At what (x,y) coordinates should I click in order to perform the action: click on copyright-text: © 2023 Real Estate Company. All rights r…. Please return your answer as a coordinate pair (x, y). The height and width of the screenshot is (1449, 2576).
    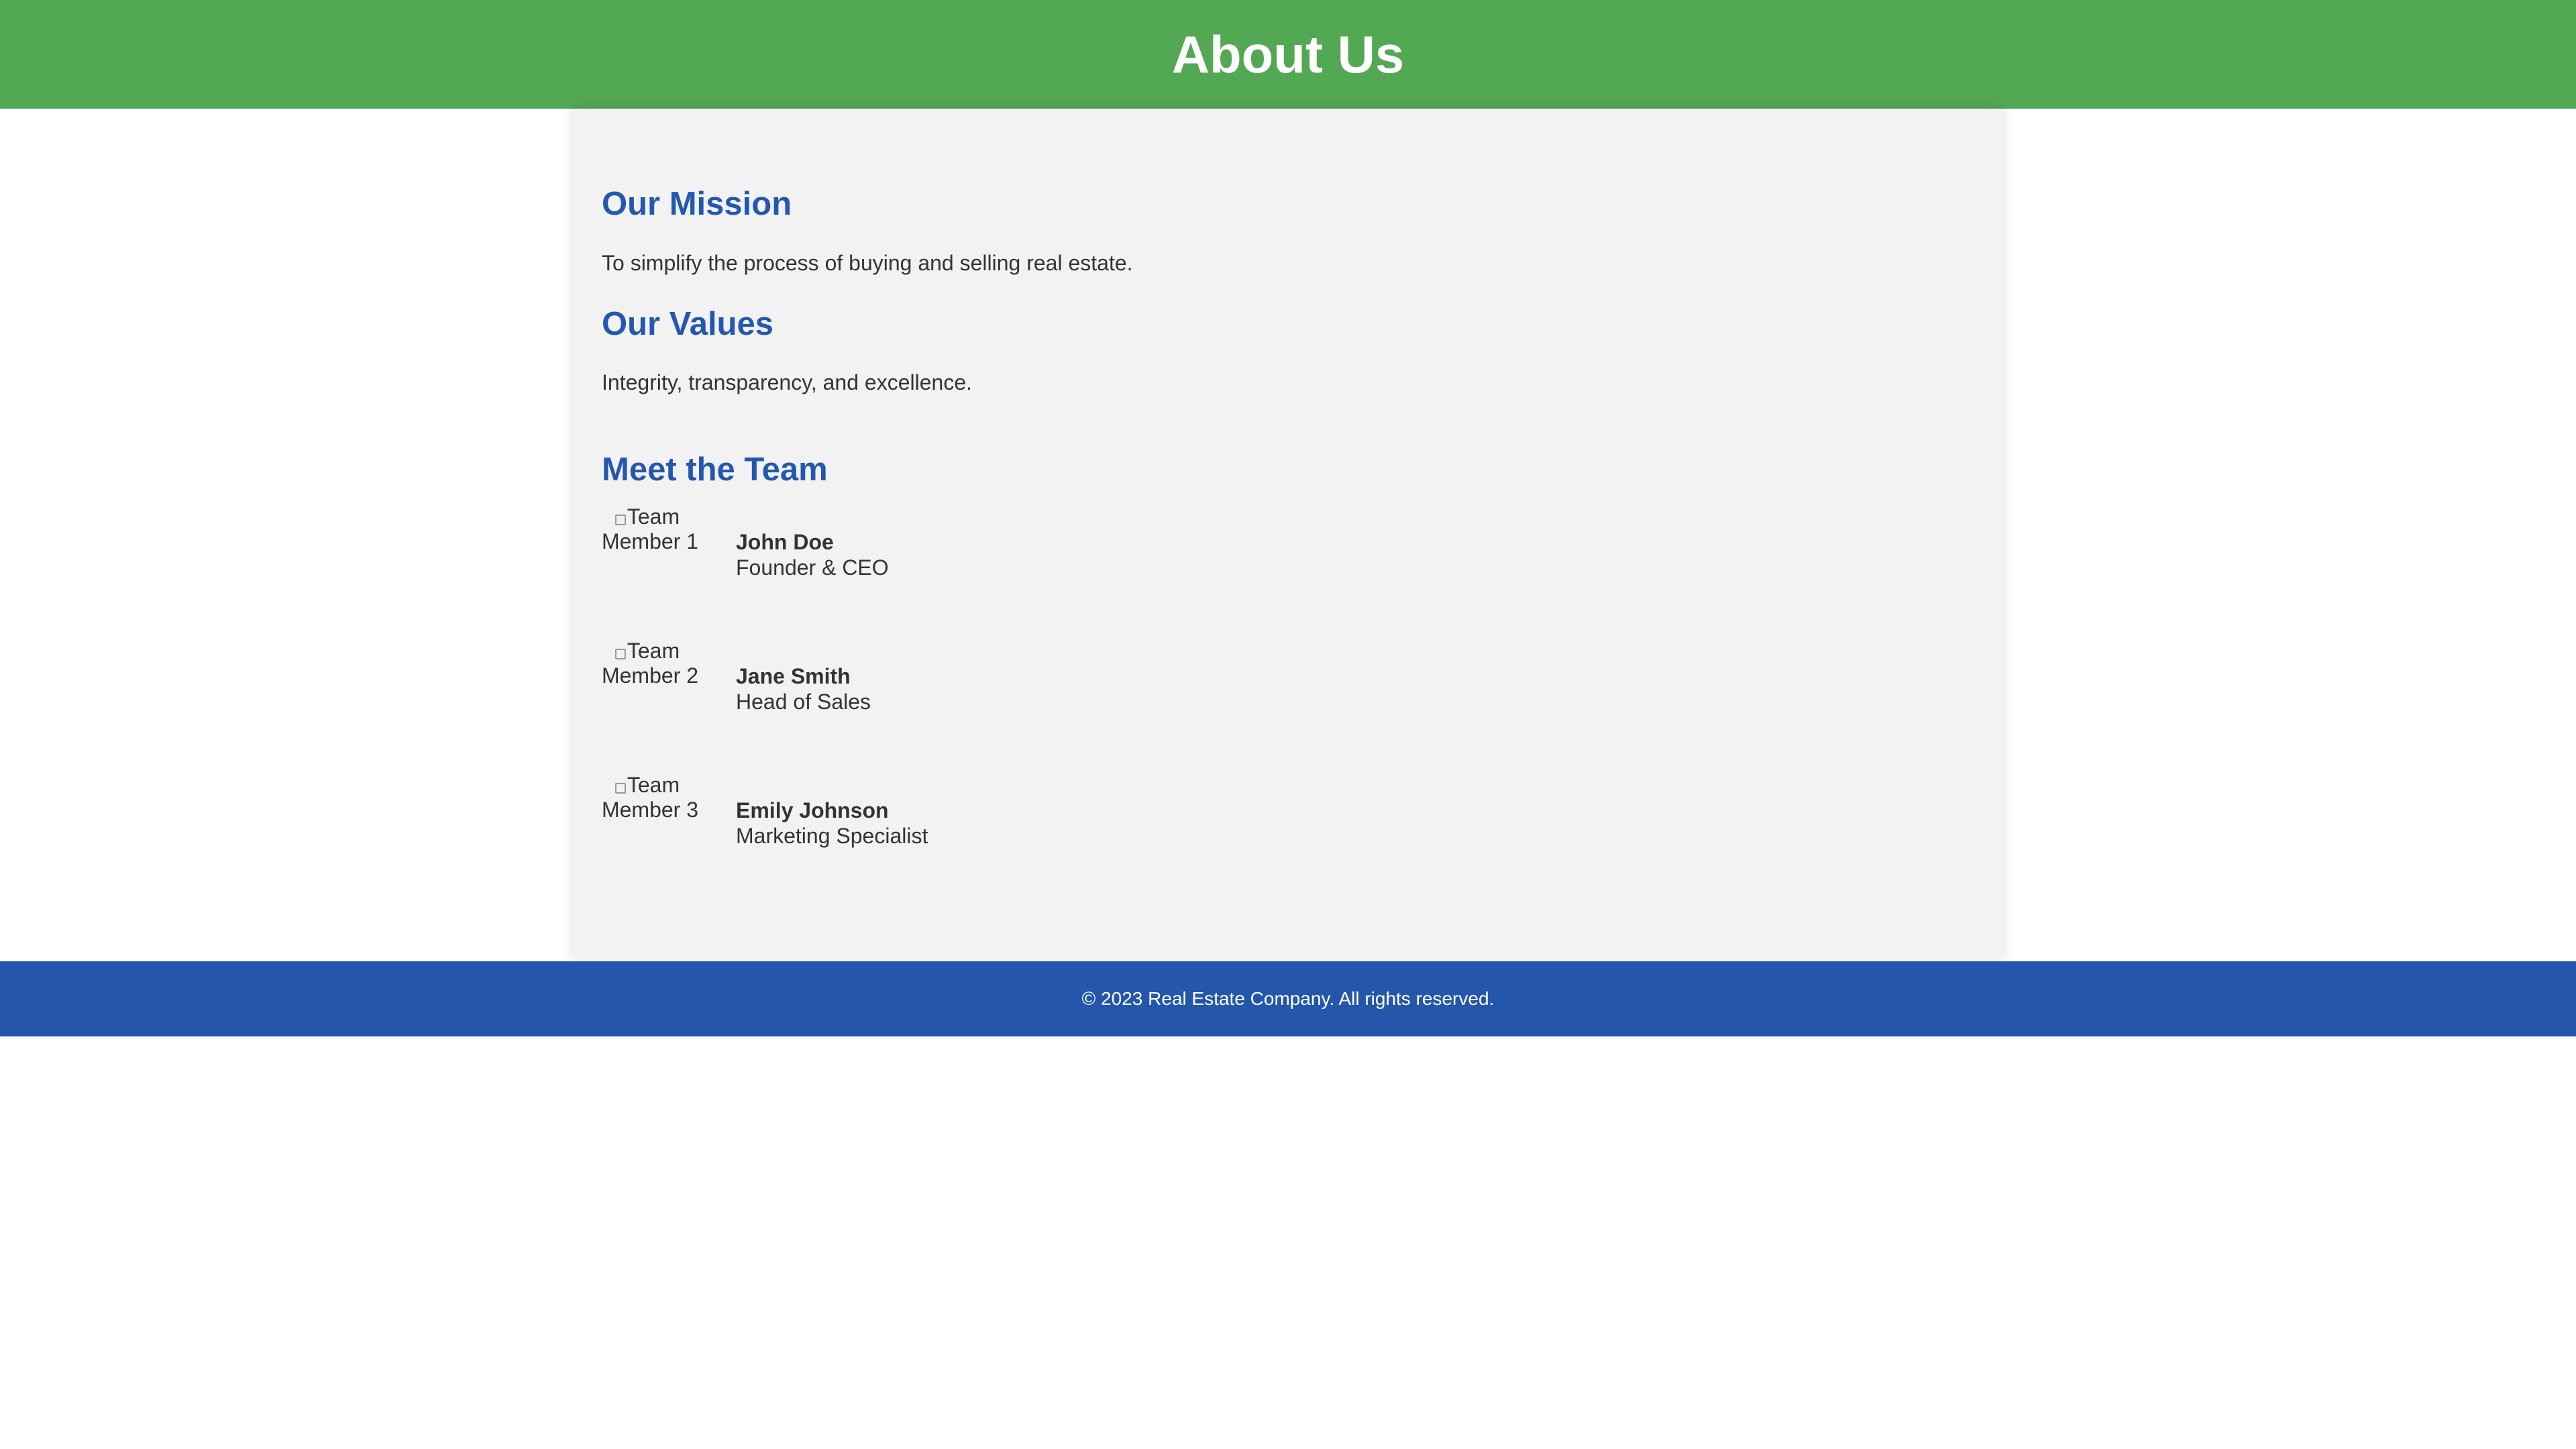
    Looking at the image, I should click on (1288, 998).